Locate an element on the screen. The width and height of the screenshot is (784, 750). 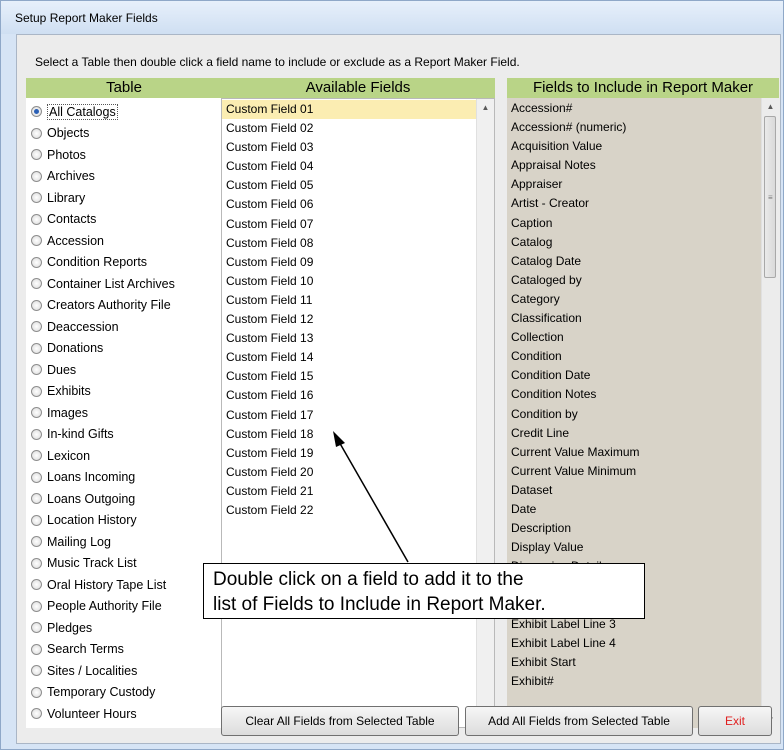
include-field-item: Accession# is located at coordinates (633, 108).